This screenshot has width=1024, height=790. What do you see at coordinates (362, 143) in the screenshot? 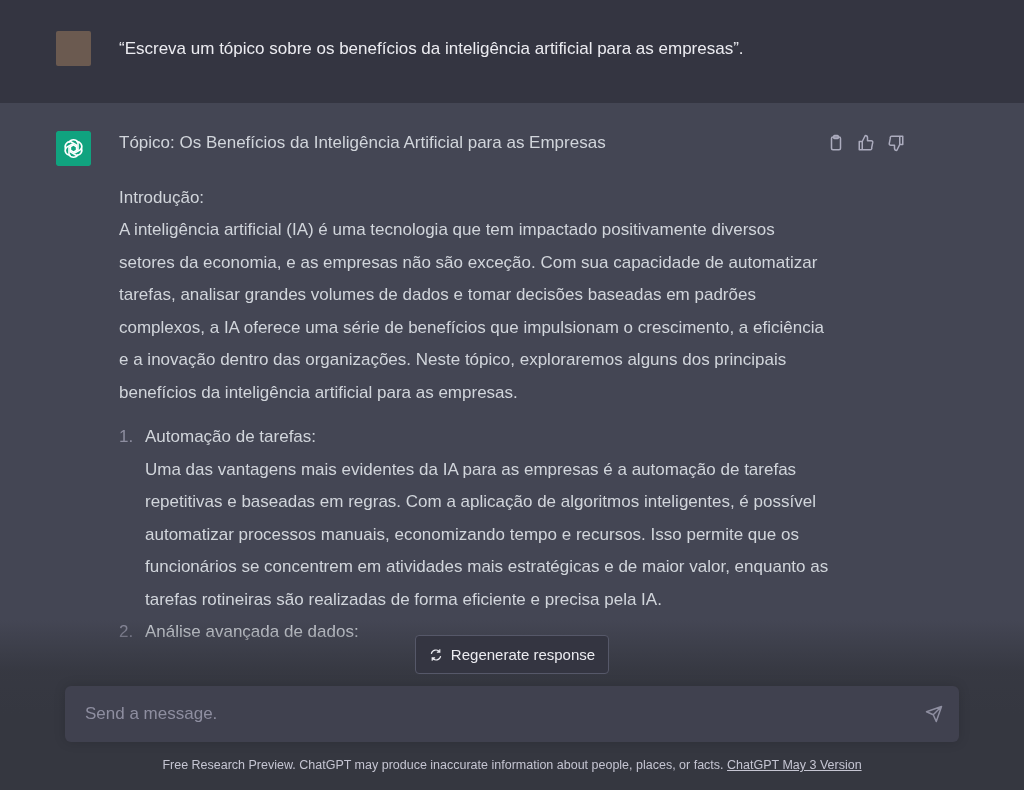
I see `response-title: Tópico: Os Benefícios da Inteligência Artificial para as Empresas` at bounding box center [362, 143].